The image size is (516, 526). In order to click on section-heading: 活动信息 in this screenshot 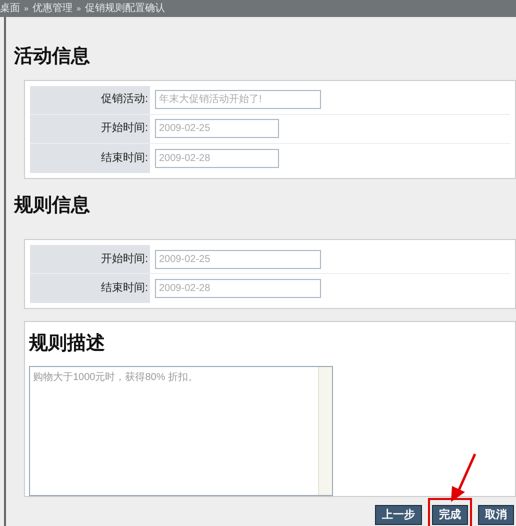, I will do `click(52, 56)`.